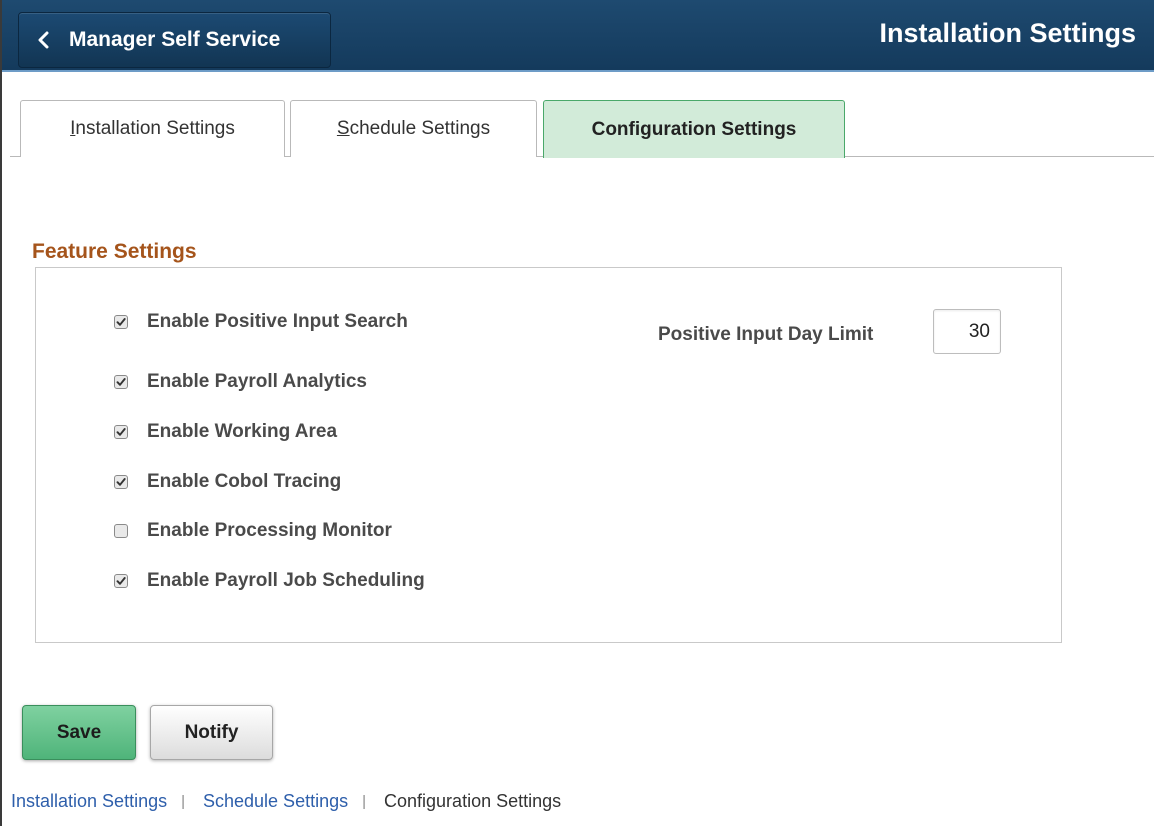 The image size is (1154, 826). I want to click on checkbox-label: Enable Processing Monitor, so click(269, 530).